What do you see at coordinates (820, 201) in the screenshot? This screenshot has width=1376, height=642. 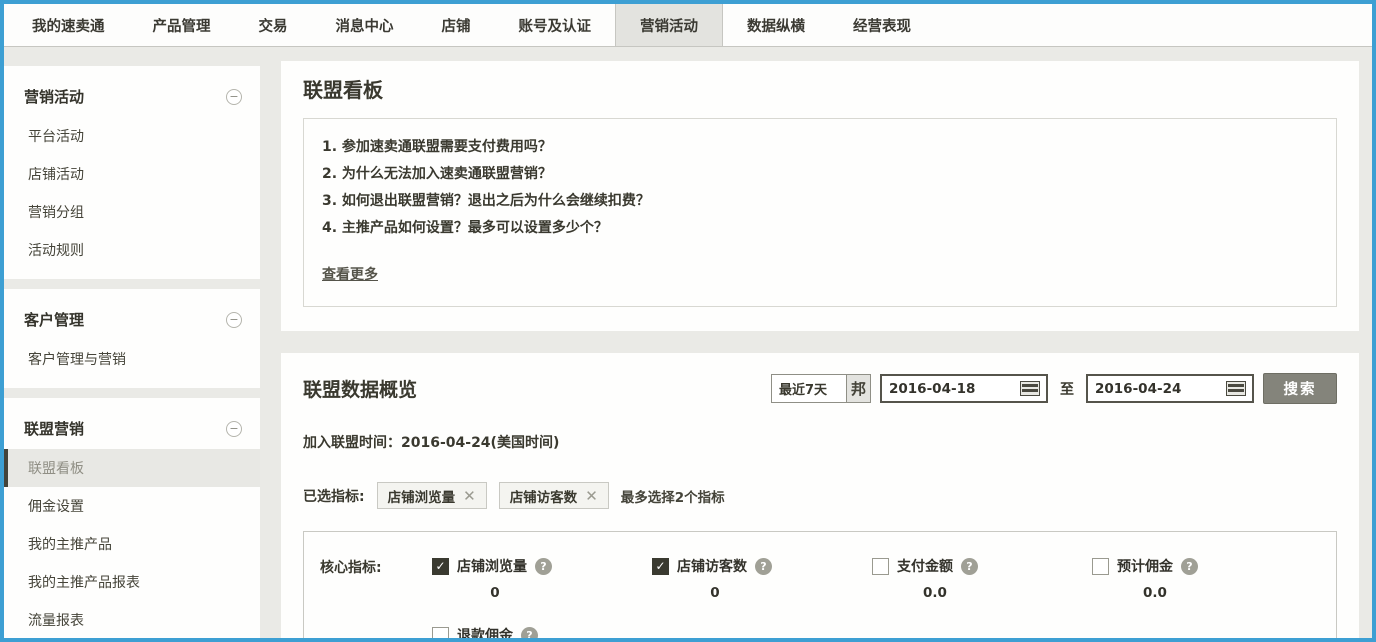 I see `faq-question: 3. 如何退出联盟营销？退出之后为什么会继续扣费？` at bounding box center [820, 201].